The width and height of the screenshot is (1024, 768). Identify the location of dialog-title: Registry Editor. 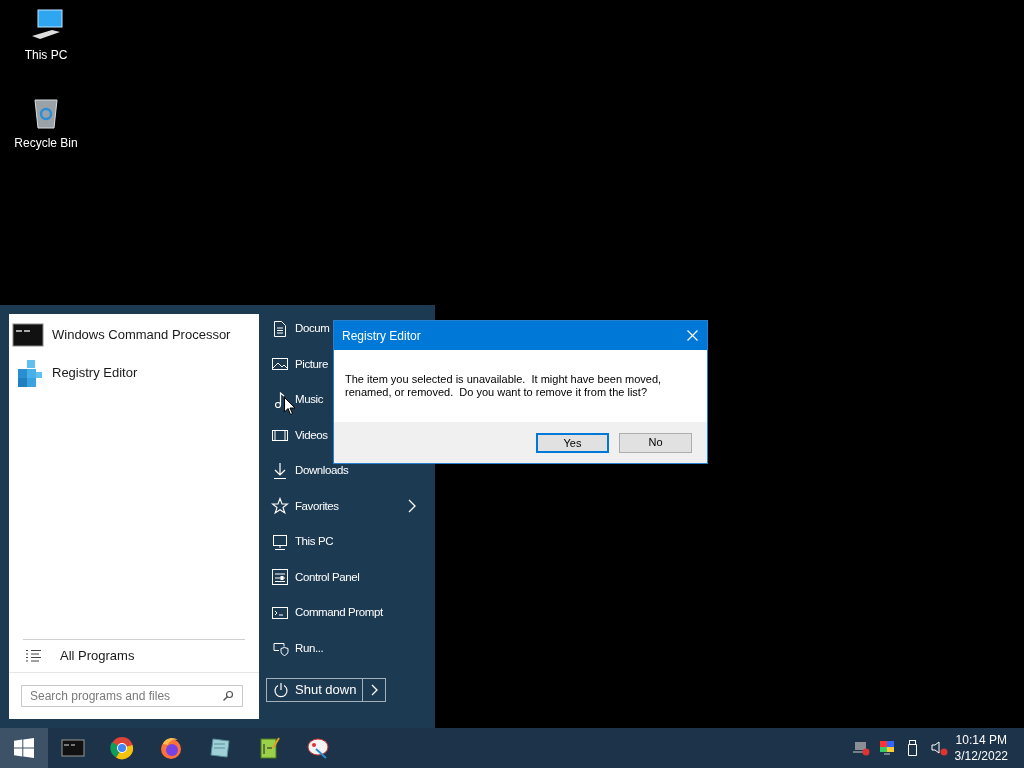
(381, 336).